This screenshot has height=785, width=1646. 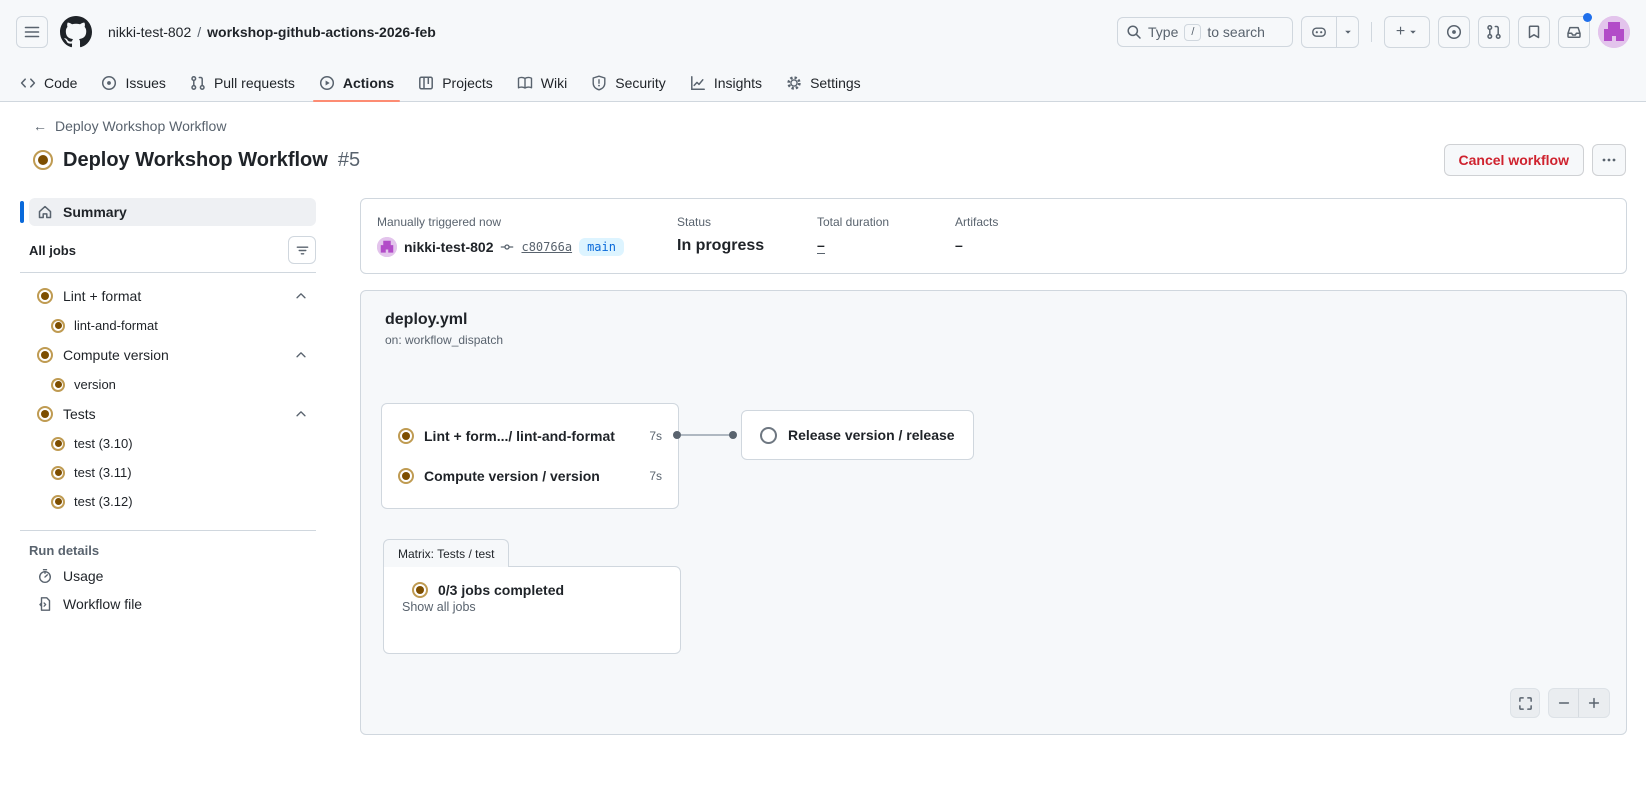 I want to click on job-group-tests: Tests, so click(x=168, y=414).